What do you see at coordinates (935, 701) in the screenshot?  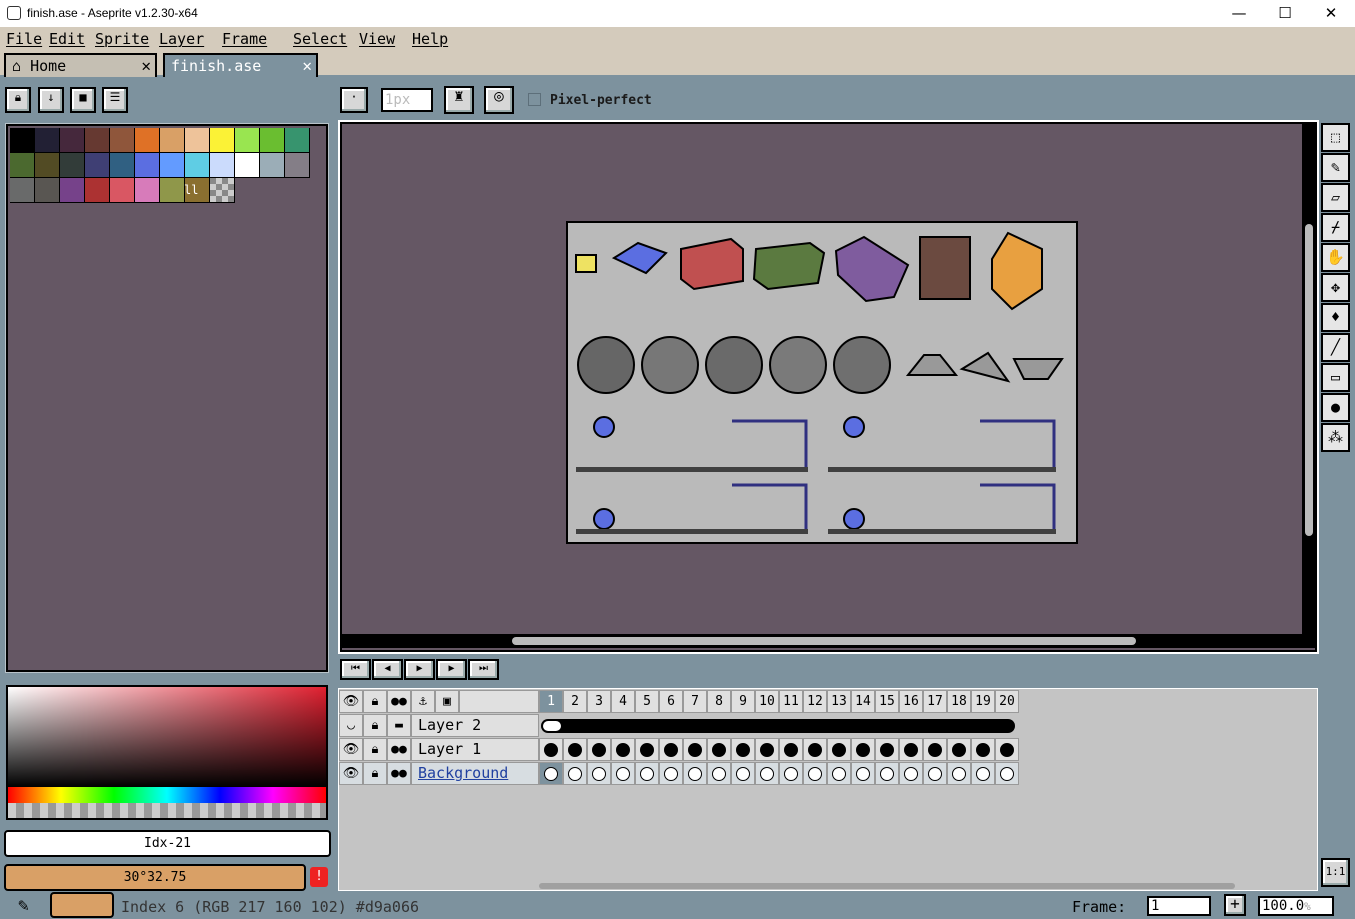 I see `frame-header: 17` at bounding box center [935, 701].